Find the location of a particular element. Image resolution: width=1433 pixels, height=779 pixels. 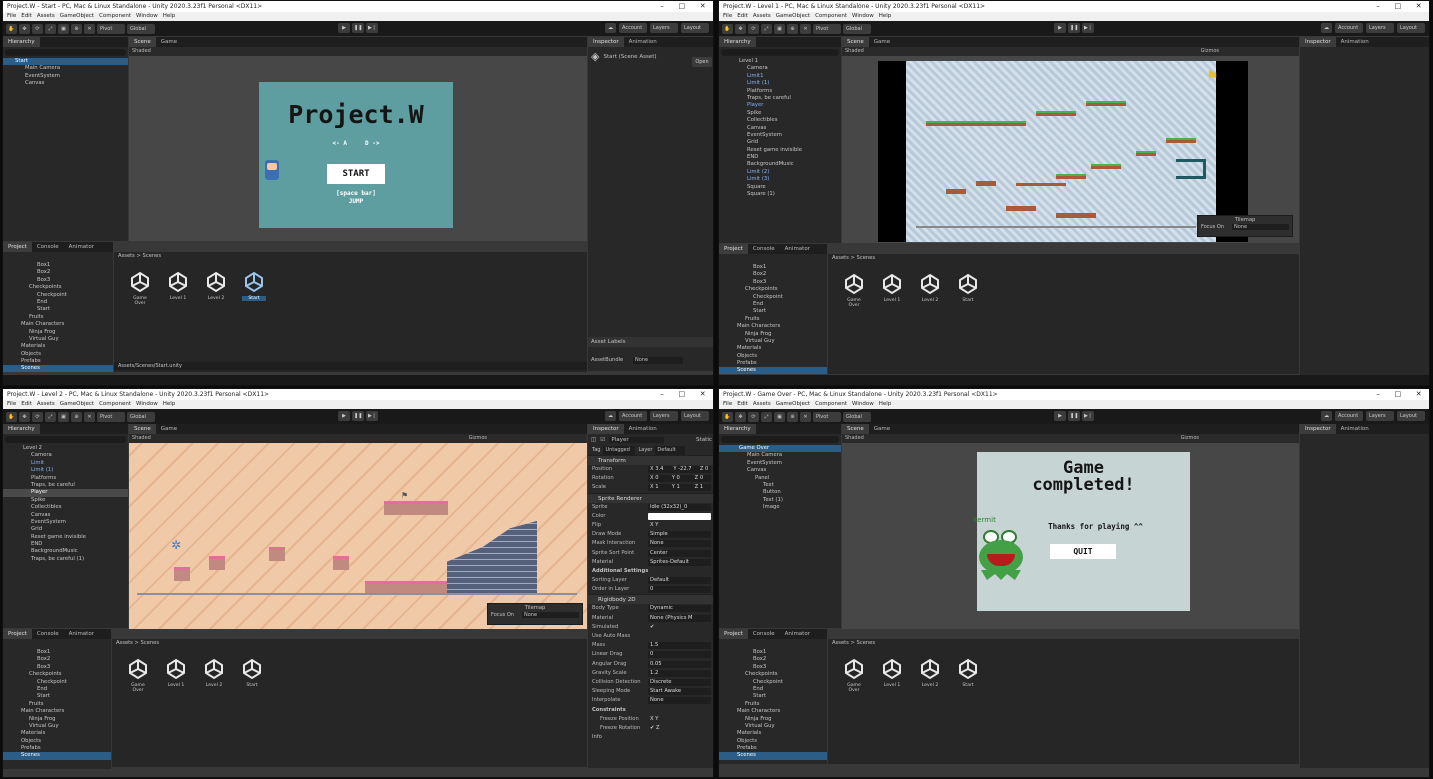

hierarchy-item: Traps, be careful is located at coordinates (65, 485).